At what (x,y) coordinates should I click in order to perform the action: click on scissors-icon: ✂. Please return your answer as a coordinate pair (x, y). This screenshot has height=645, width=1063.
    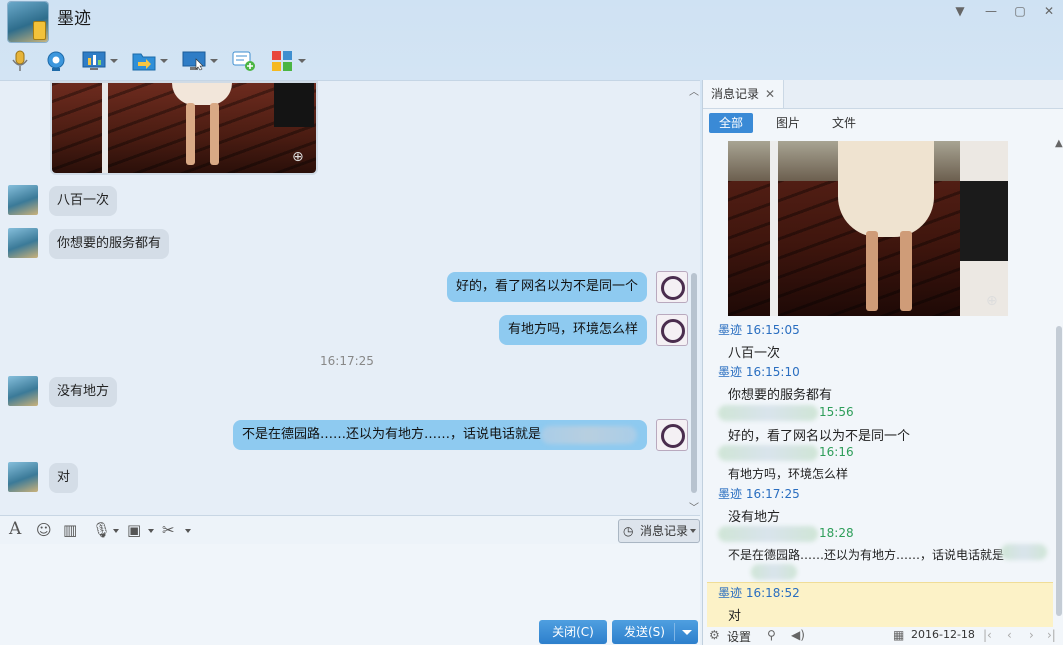
    Looking at the image, I should click on (168, 530).